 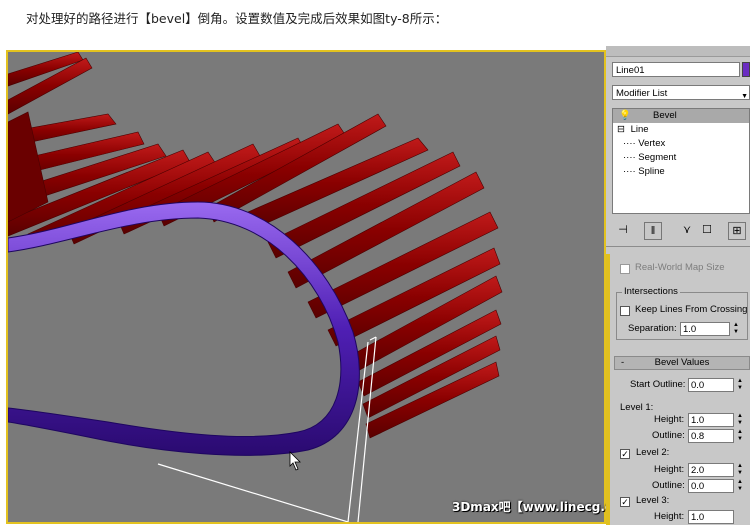 I want to click on separation-label: Separation:, so click(x=652, y=328).